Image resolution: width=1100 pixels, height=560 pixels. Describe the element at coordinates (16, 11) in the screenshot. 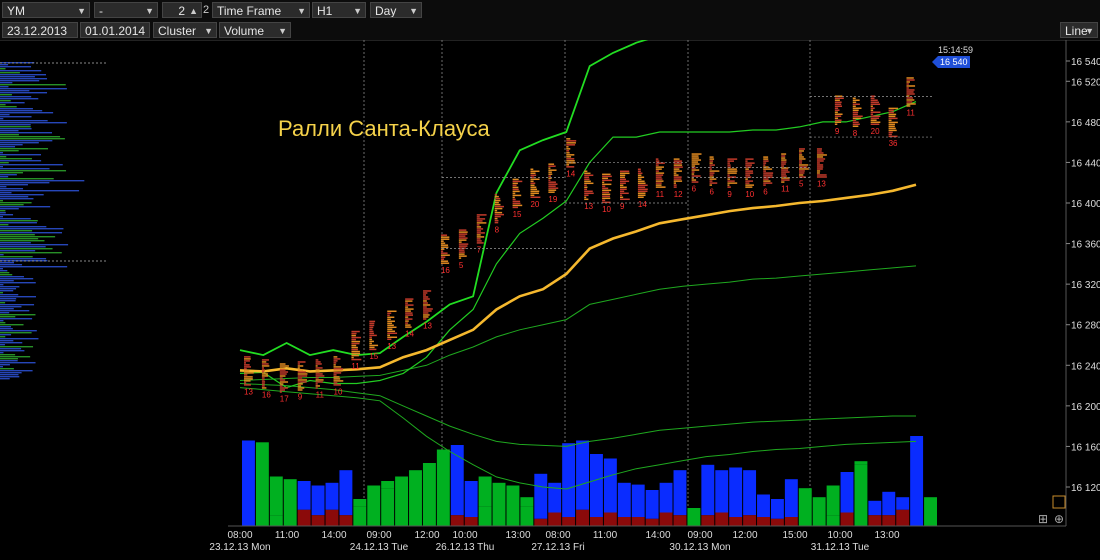

I see `symbol-value: YM` at that location.